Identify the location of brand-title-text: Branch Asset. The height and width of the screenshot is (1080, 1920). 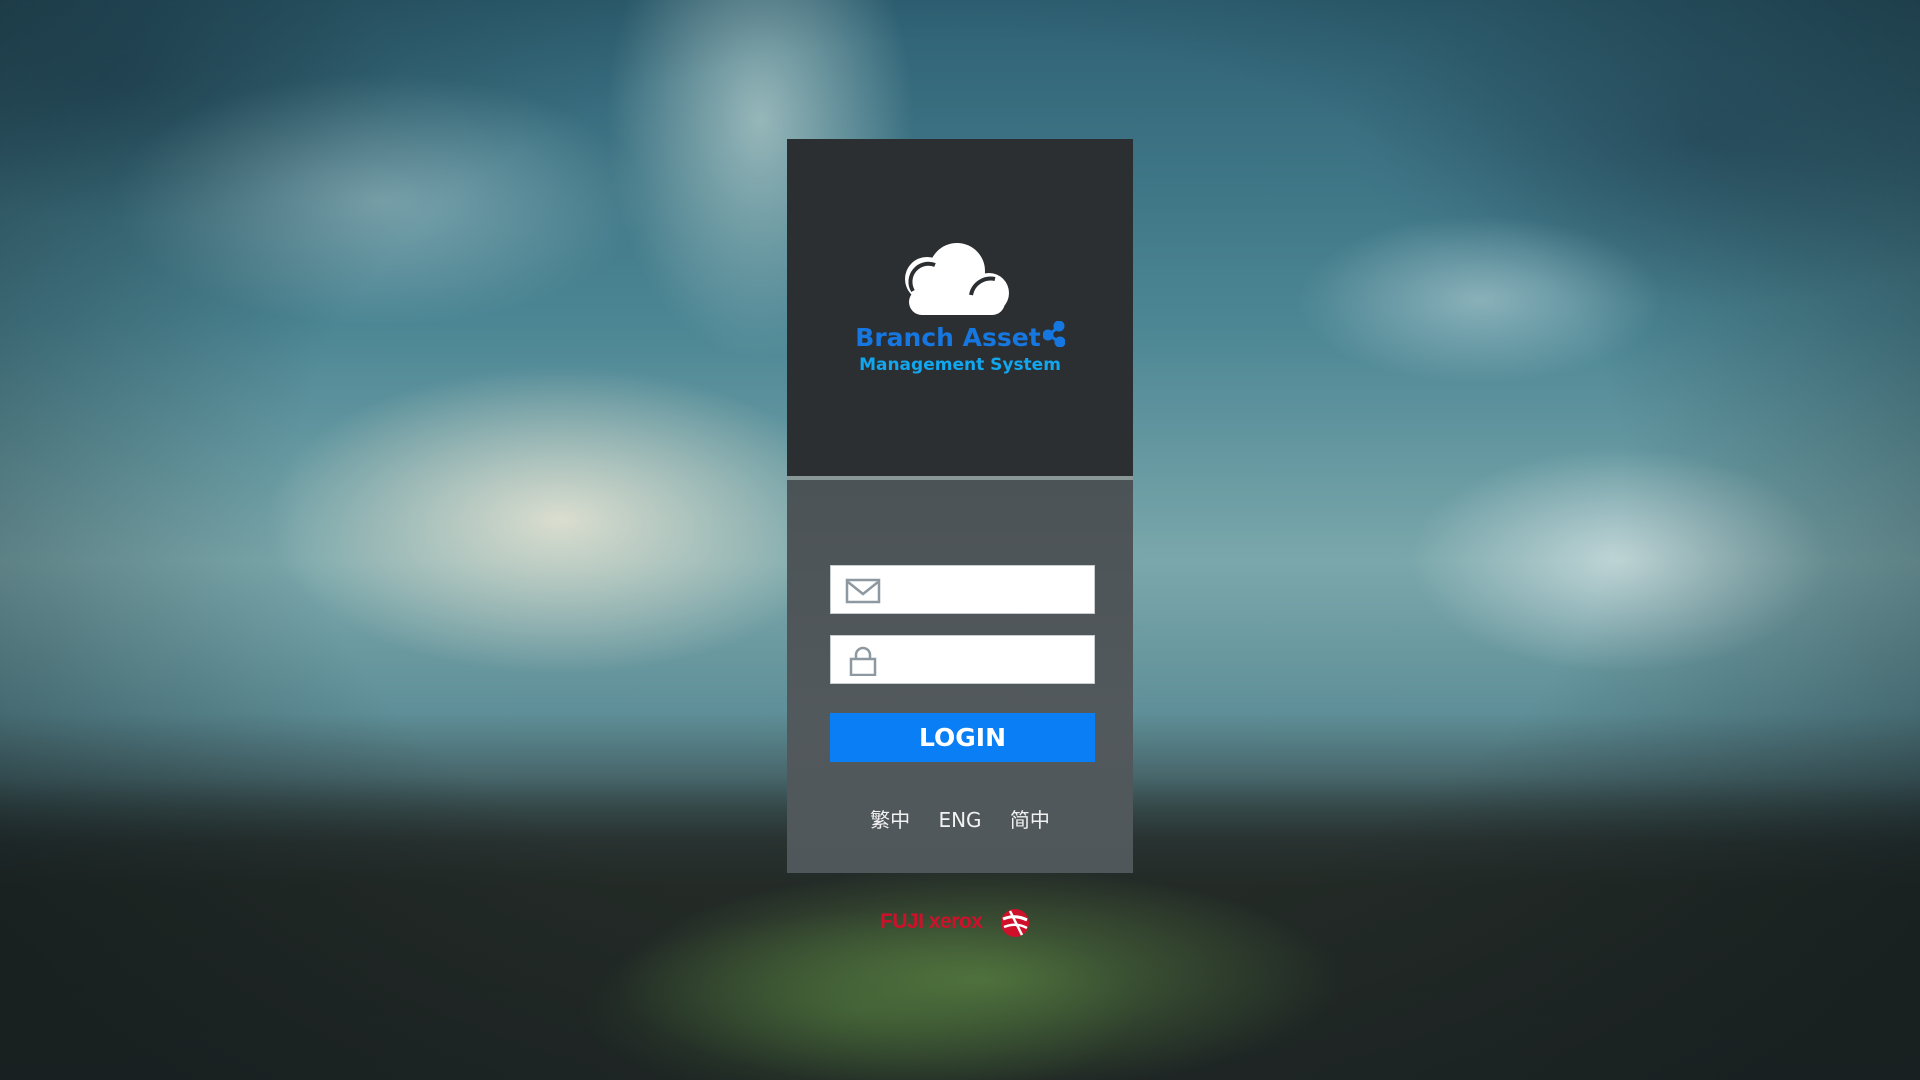
(948, 337).